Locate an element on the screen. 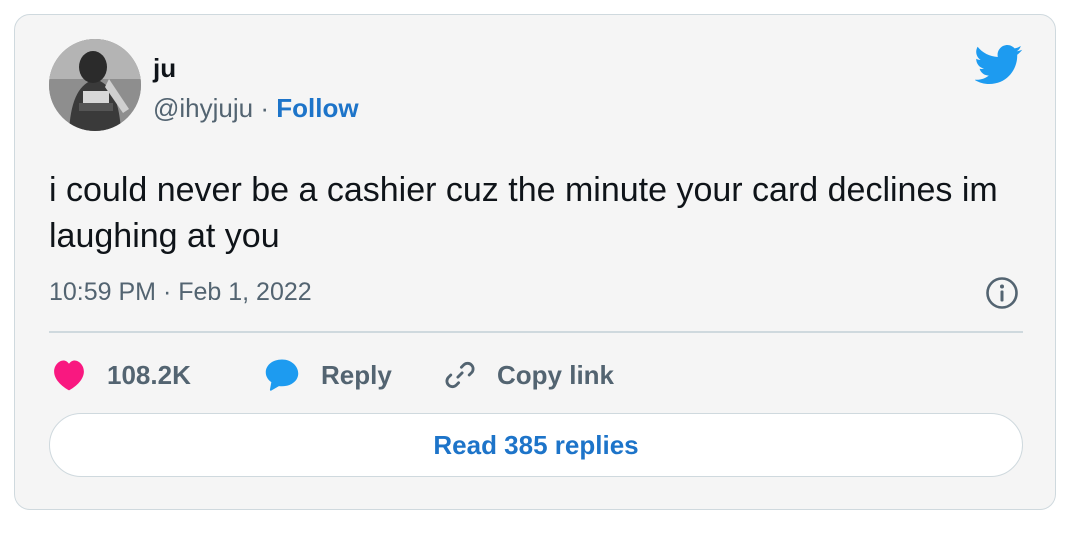 This screenshot has width=1074, height=534. link-icon is located at coordinates (460, 375).